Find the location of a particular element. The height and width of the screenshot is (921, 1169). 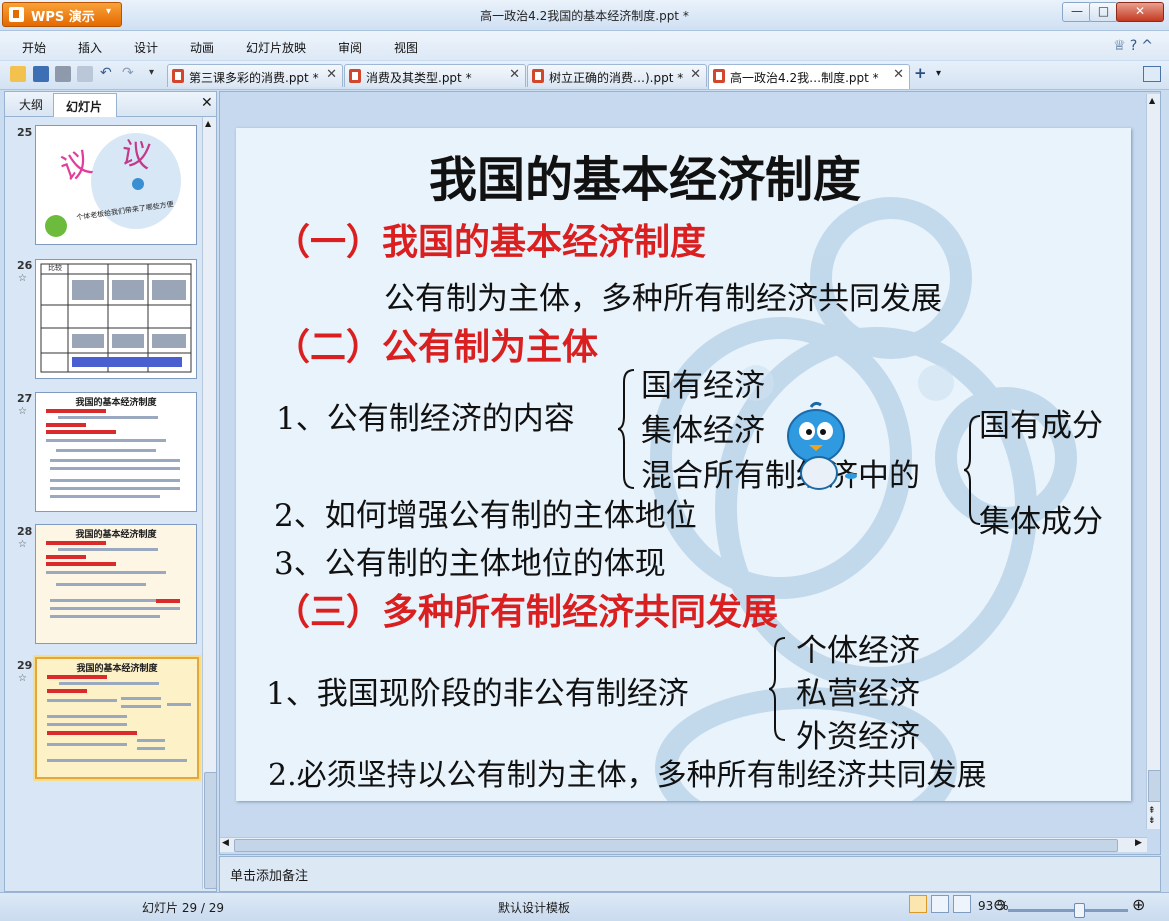

shirt-icon: ♕ is located at coordinates (1121, 46).